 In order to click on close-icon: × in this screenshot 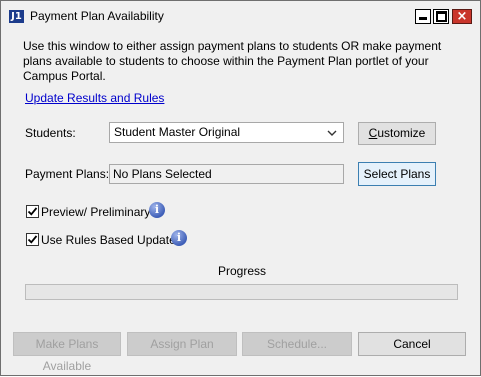, I will do `click(462, 16)`.